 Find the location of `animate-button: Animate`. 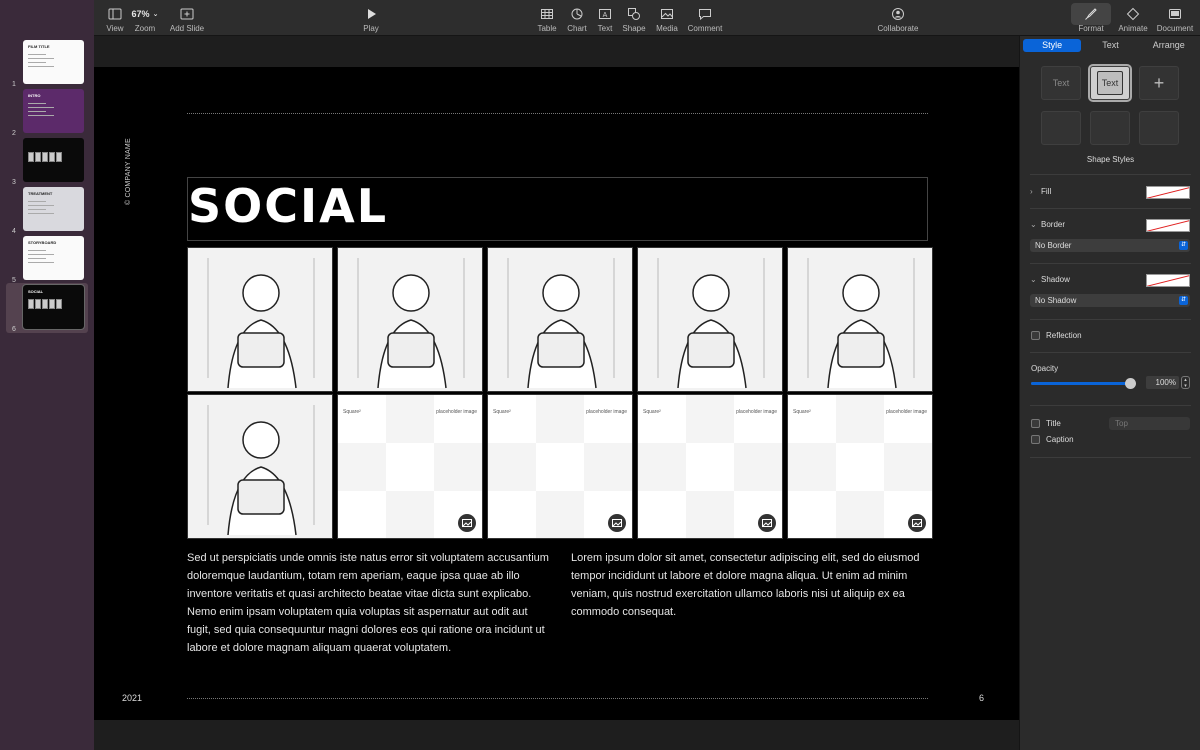

animate-button: Animate is located at coordinates (1133, 18).